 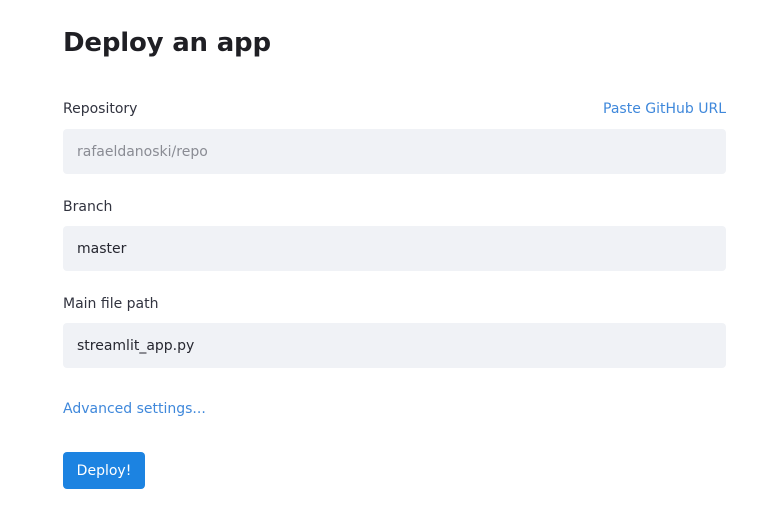 What do you see at coordinates (394, 248) in the screenshot?
I see `branch-input` at bounding box center [394, 248].